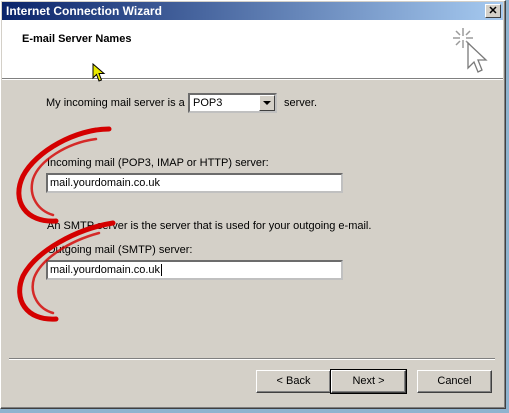 The image size is (509, 413). I want to click on close-button: ✕, so click(493, 11).